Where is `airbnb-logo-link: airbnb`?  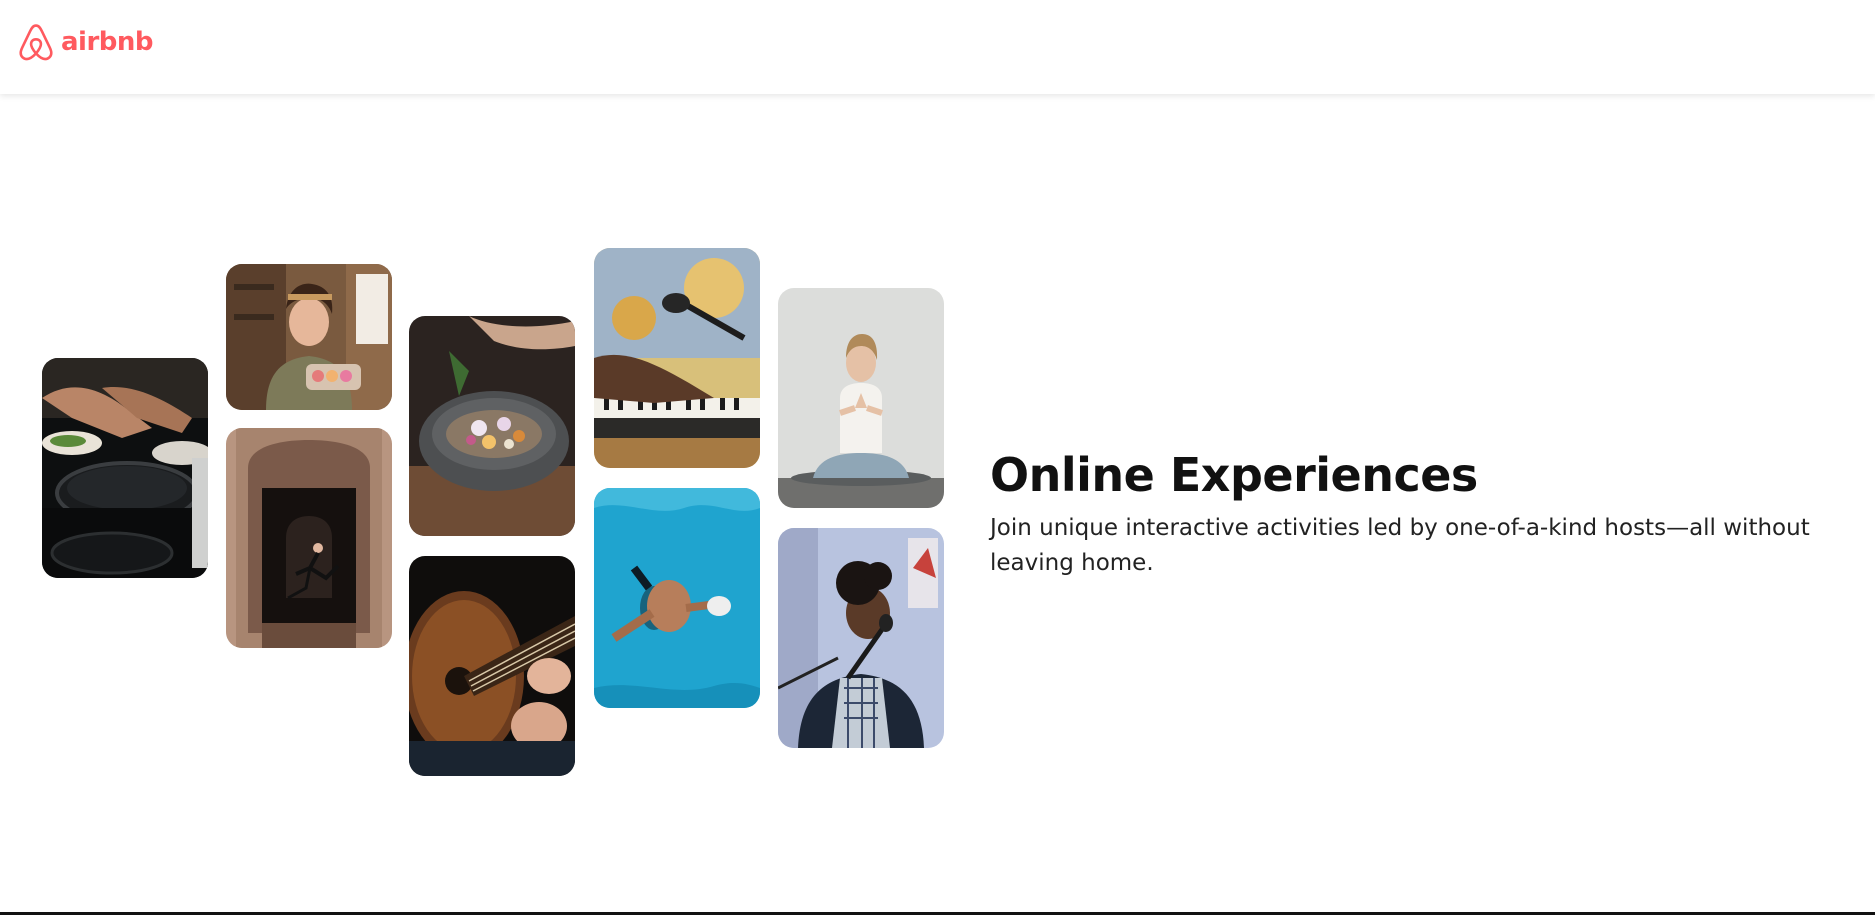 airbnb-logo-link: airbnb is located at coordinates (85, 42).